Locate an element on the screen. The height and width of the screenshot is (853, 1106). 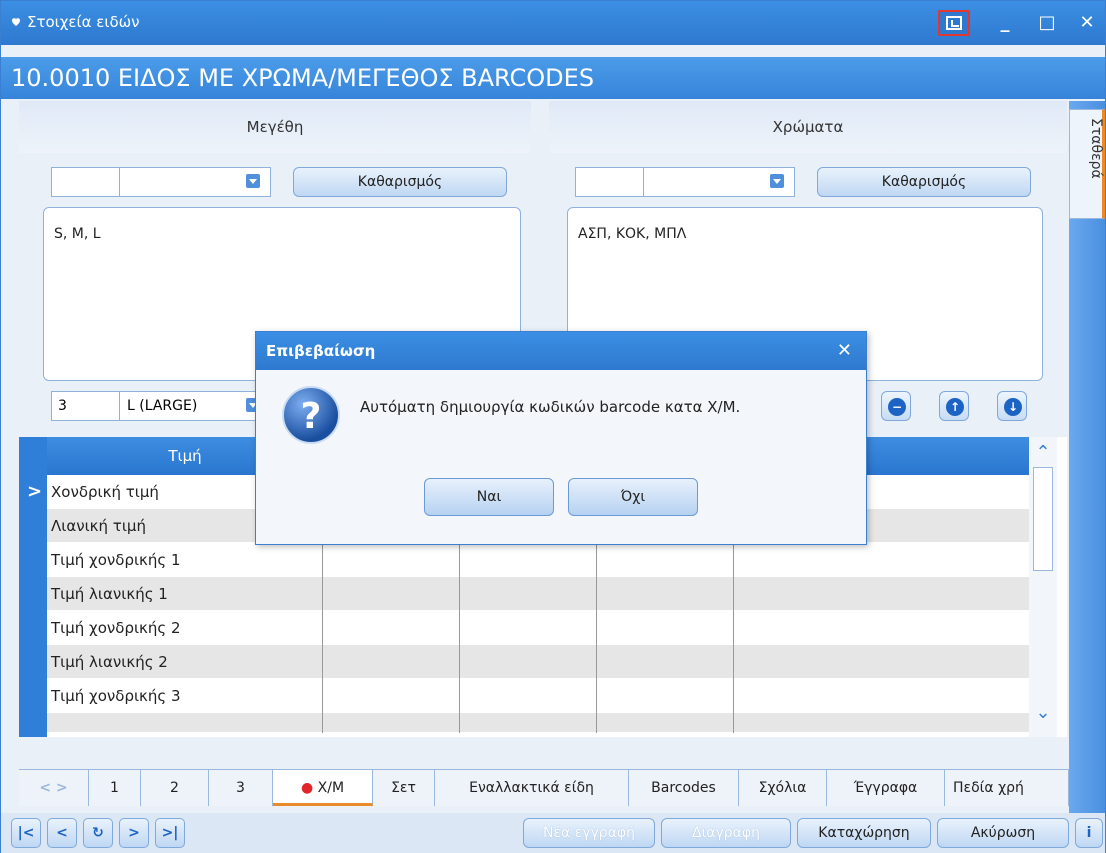
dialog-title: Επιβεβαίωση is located at coordinates (561, 351).